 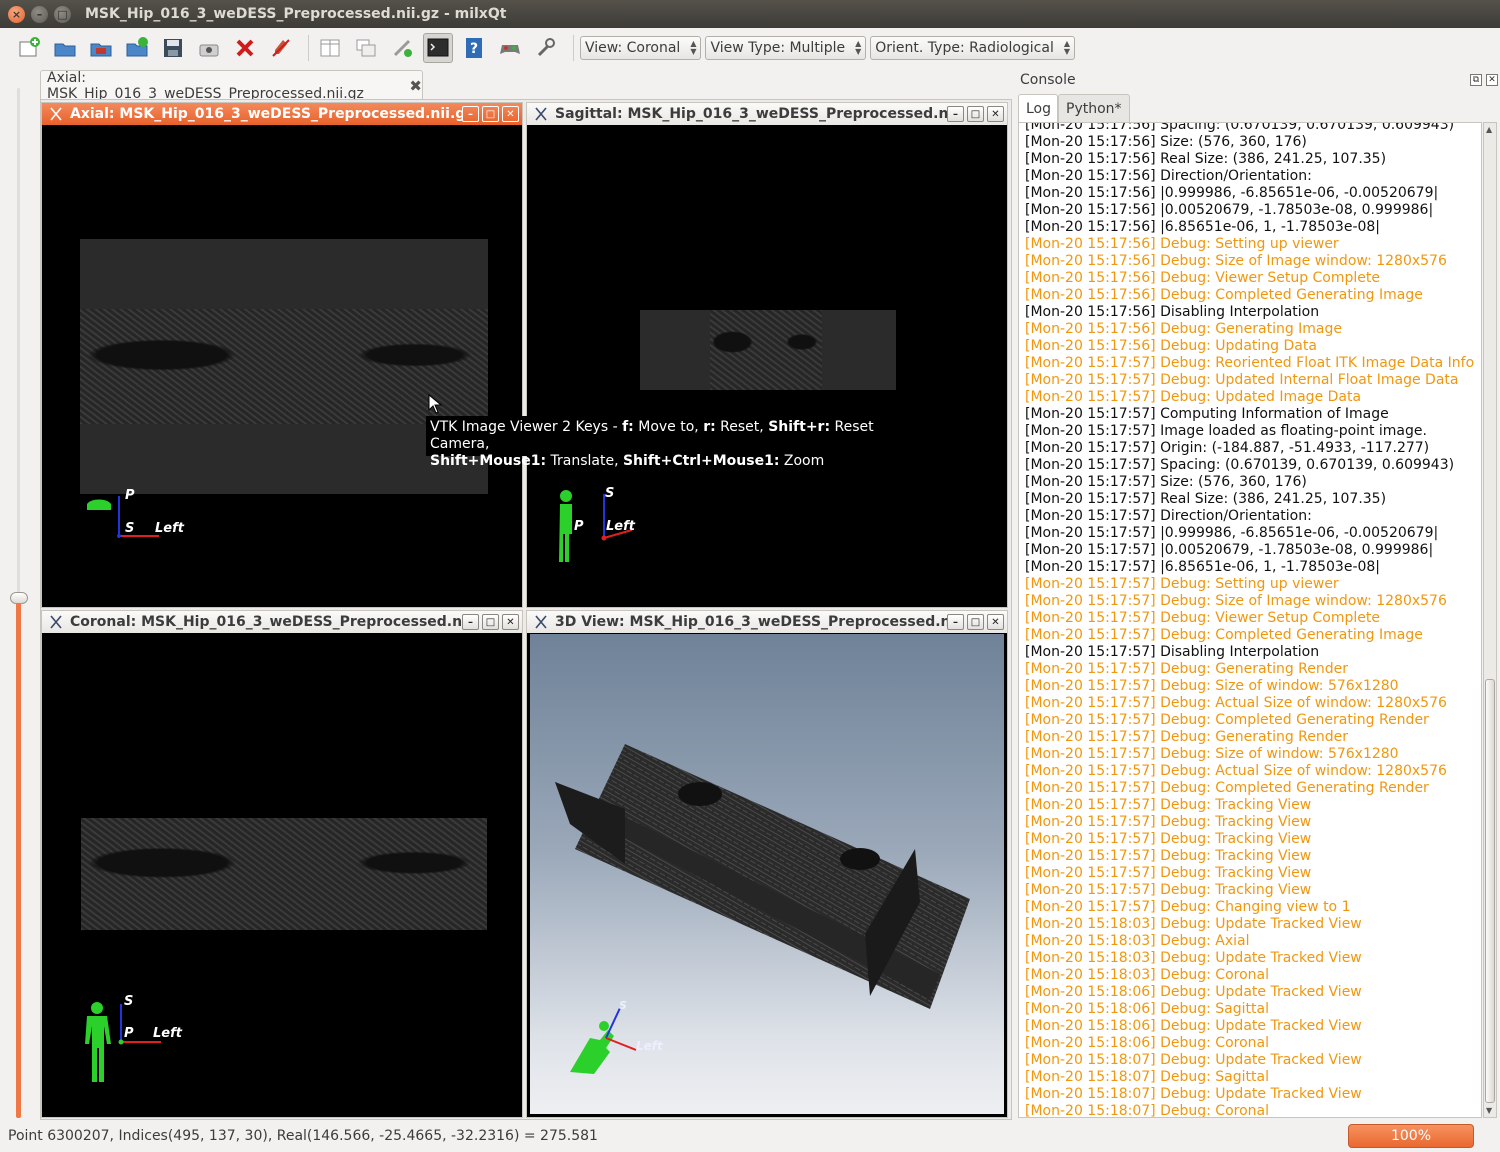 I want to click on tab-python-label: Python*, so click(x=1094, y=109).